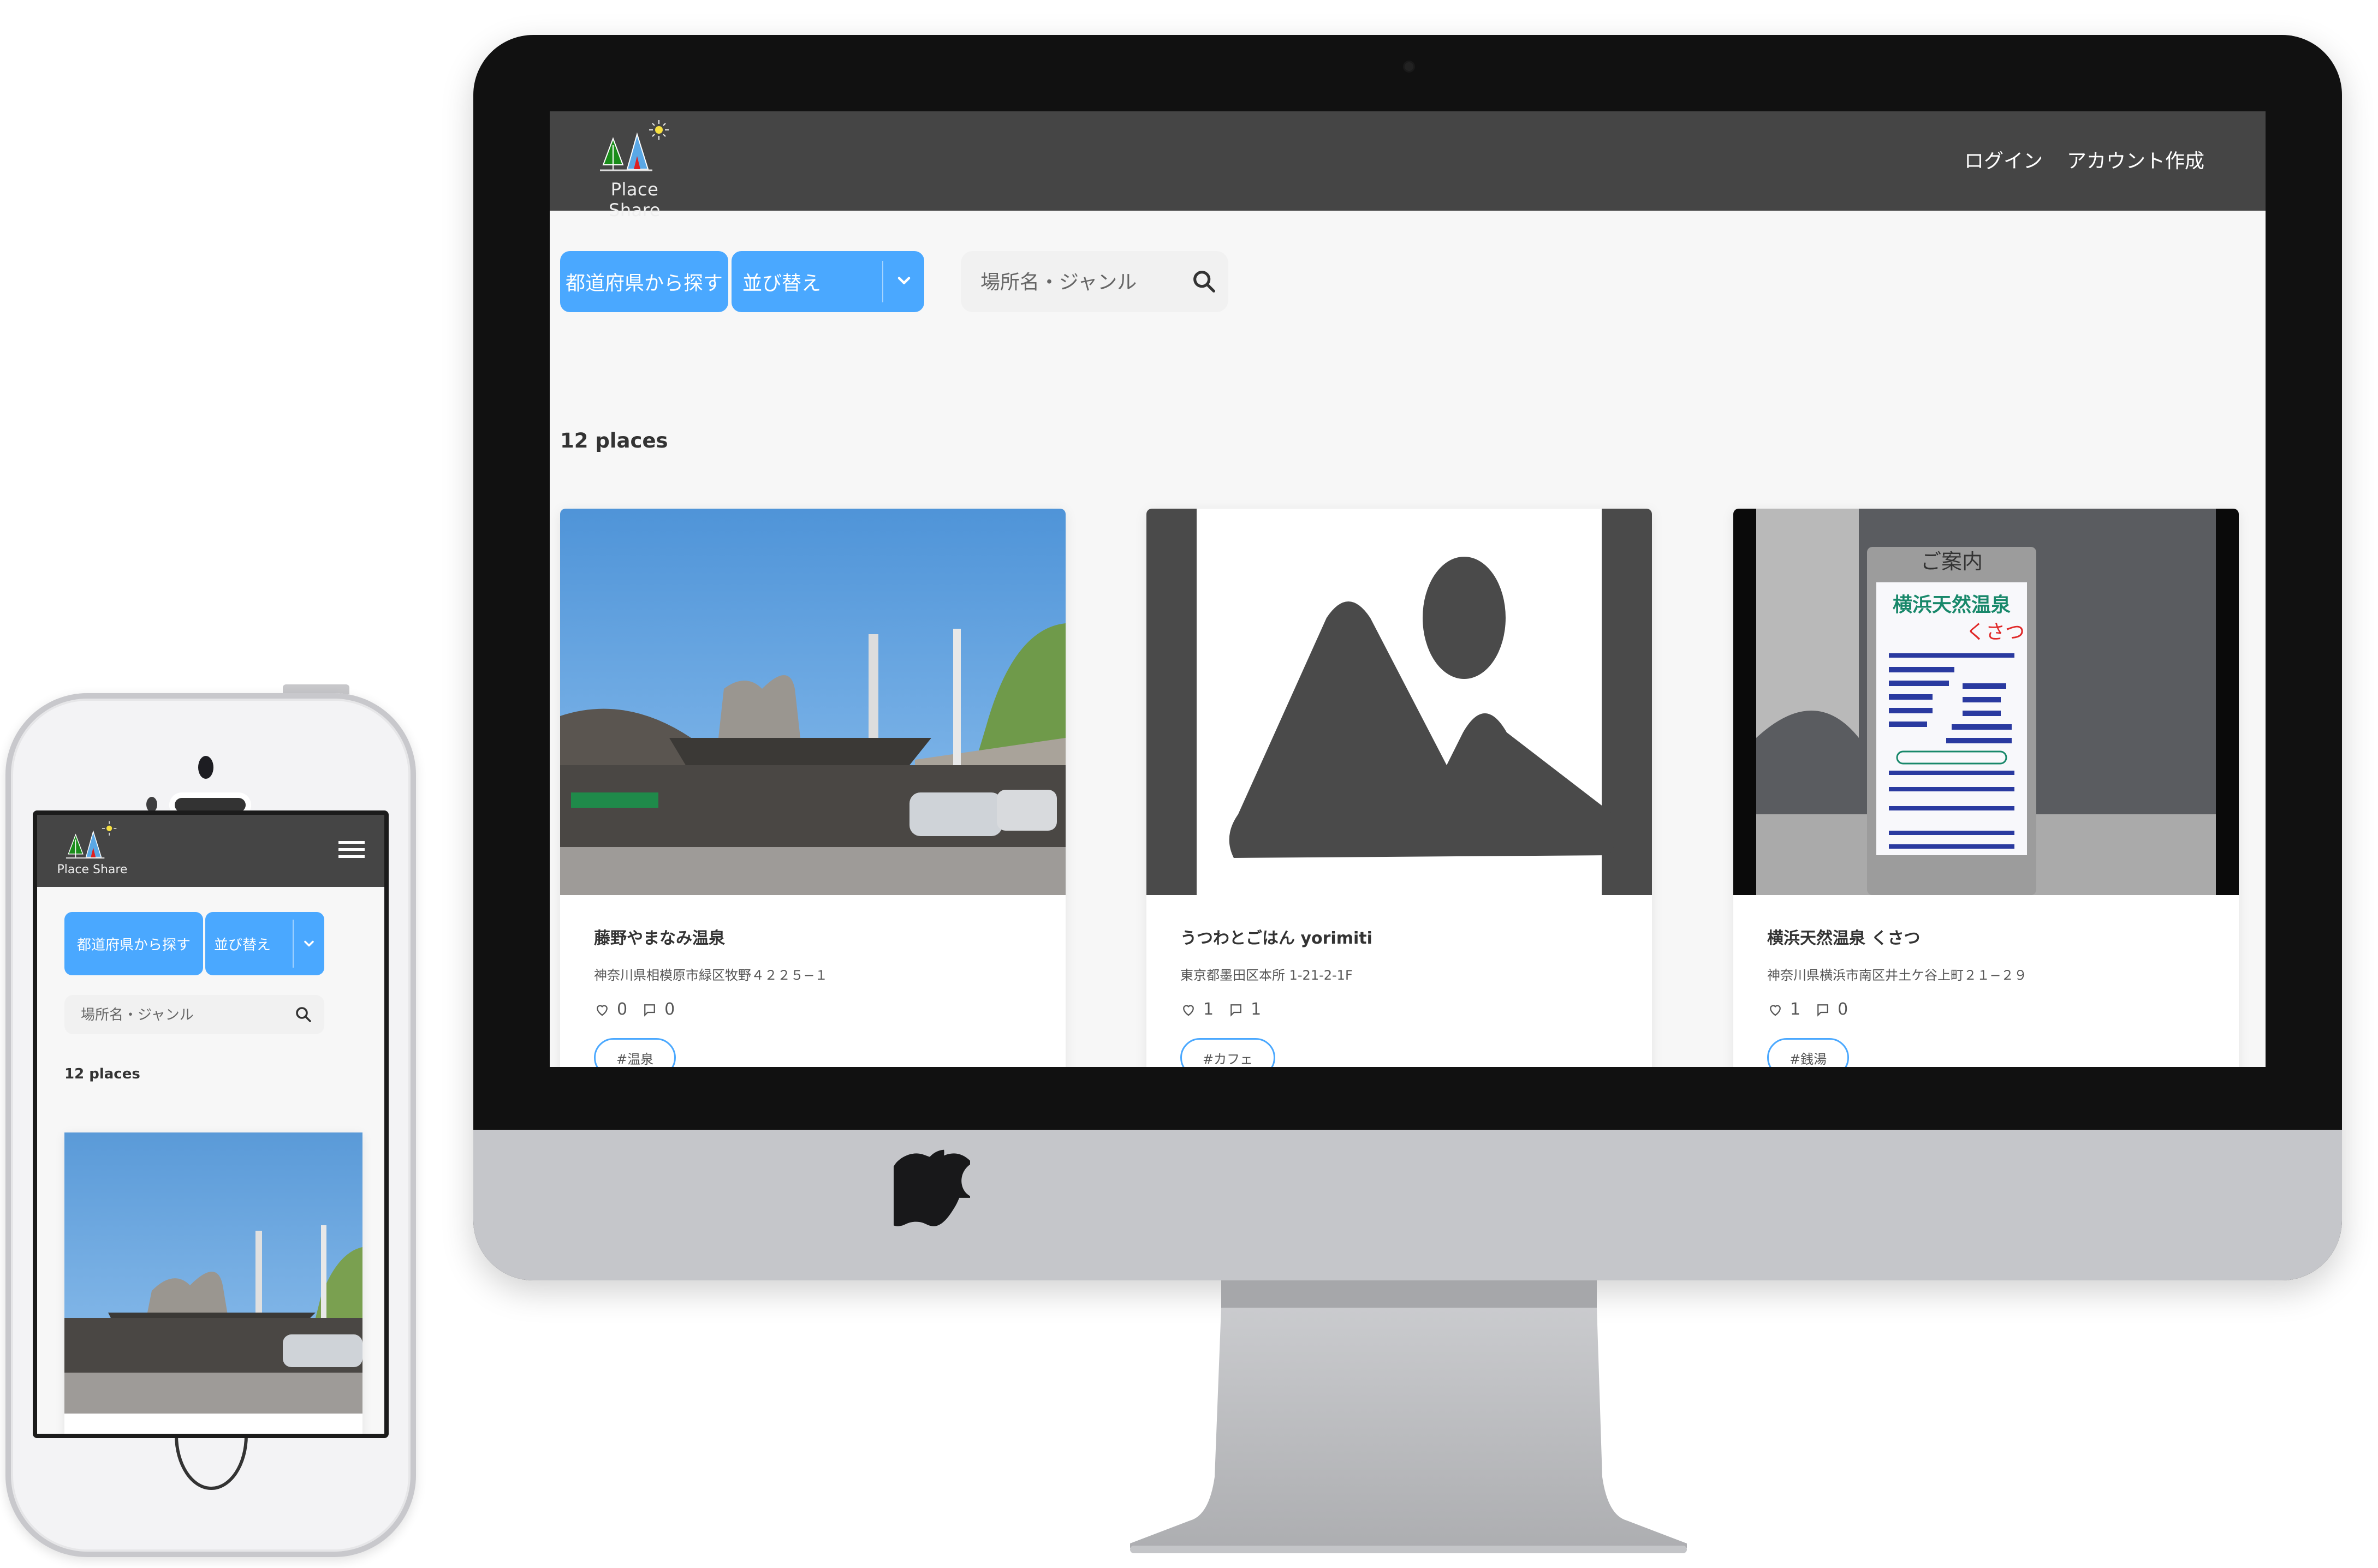  Describe the element at coordinates (351, 850) in the screenshot. I see `hamburger-icon` at that location.